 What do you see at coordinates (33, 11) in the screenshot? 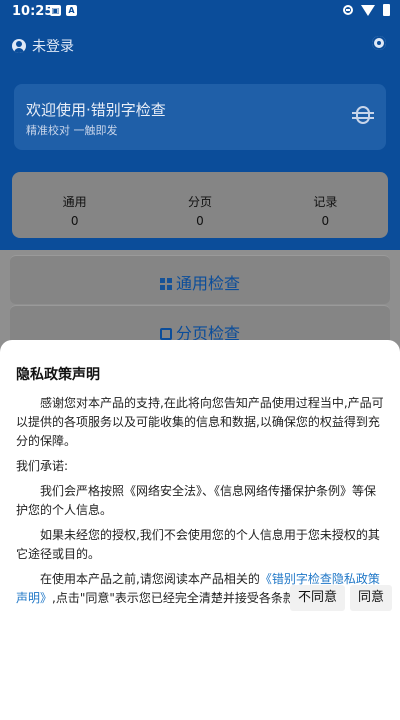
I see `status-time: 10:25` at bounding box center [33, 11].